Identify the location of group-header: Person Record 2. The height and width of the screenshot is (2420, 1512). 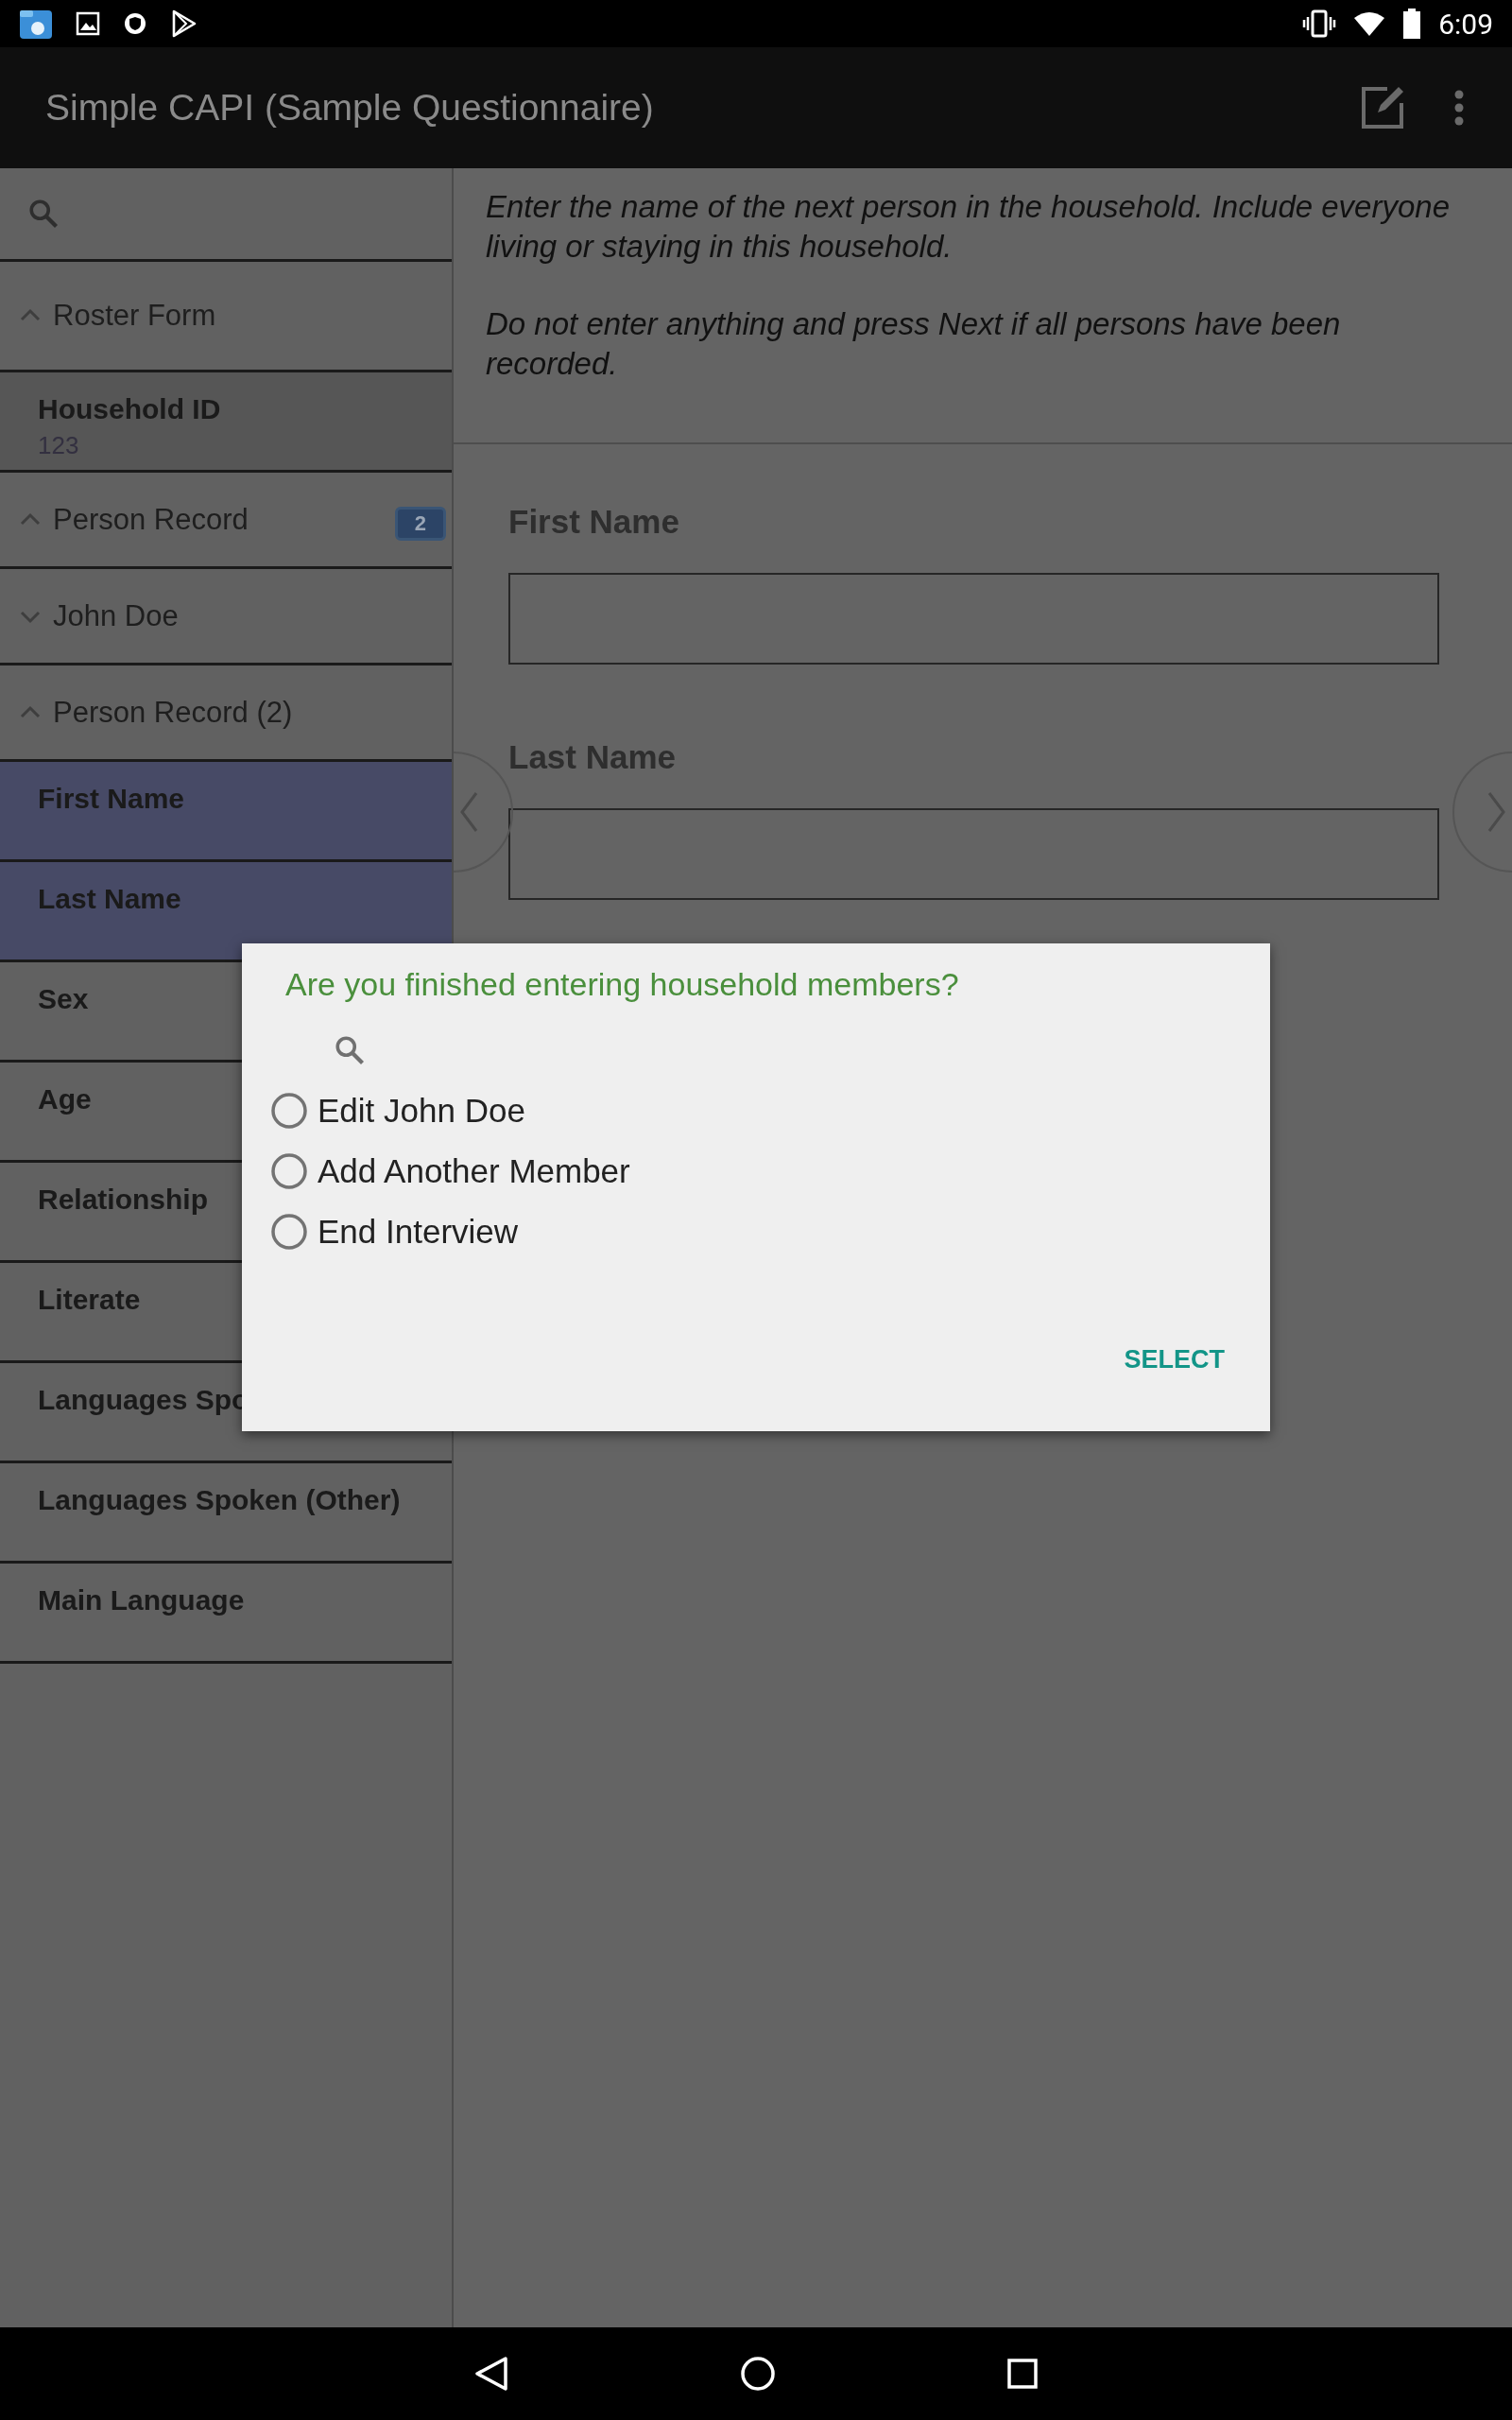
(226, 521).